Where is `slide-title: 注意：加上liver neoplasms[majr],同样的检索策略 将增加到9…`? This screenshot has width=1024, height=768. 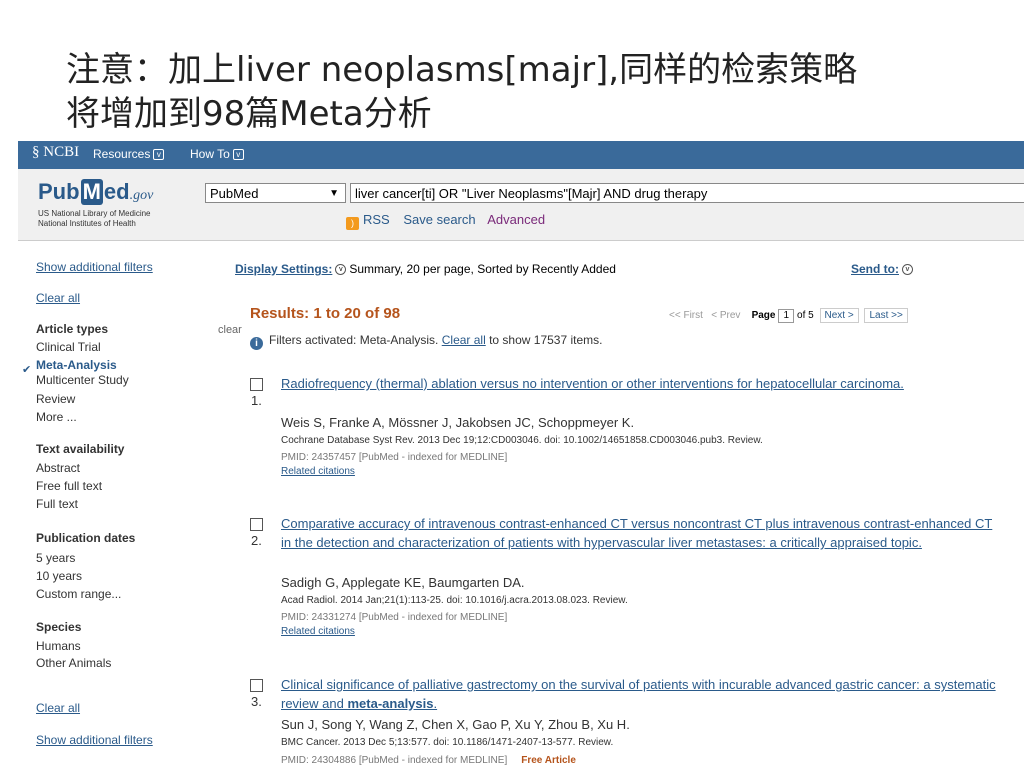 slide-title: 注意：加上liver neoplasms[majr],同样的检索策略 将增加到9… is located at coordinates (536, 92).